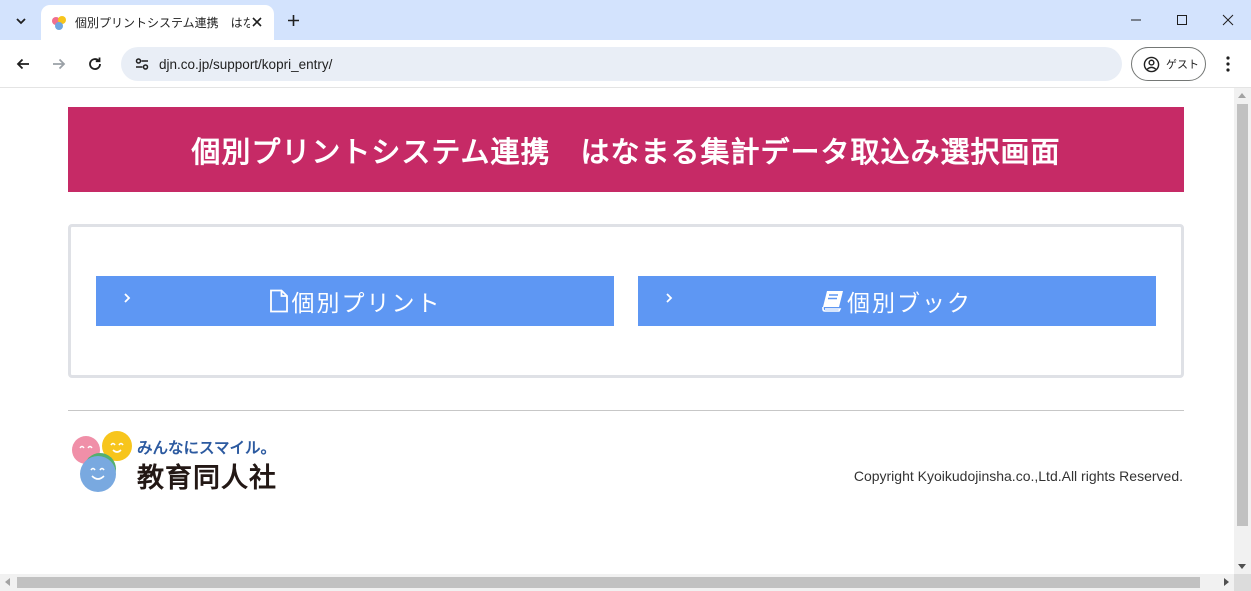 This screenshot has height=591, width=1251. I want to click on kobetsu-book-button: 個別ブック, so click(897, 301).